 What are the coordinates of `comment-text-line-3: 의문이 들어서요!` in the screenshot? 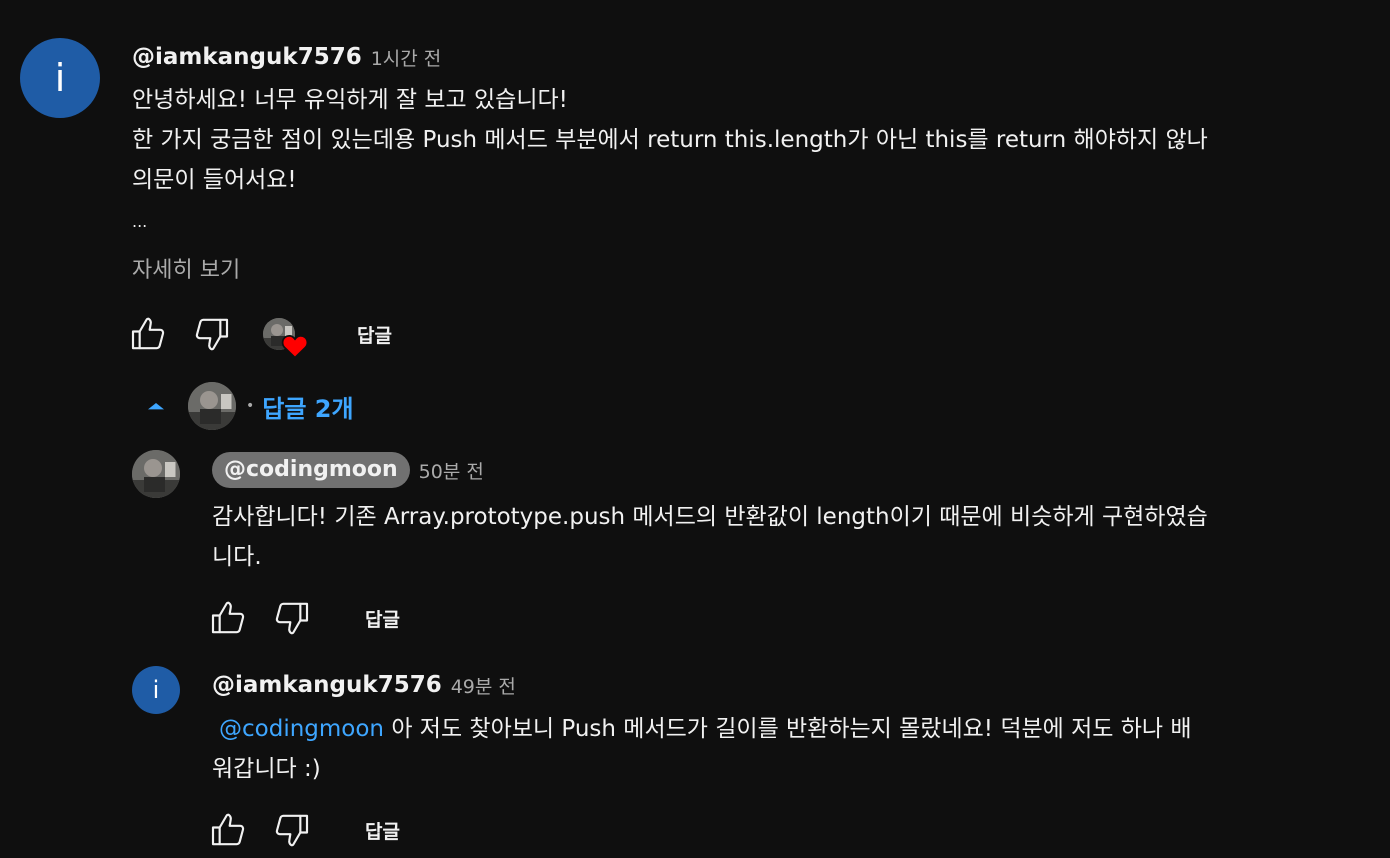 It's located at (214, 180).